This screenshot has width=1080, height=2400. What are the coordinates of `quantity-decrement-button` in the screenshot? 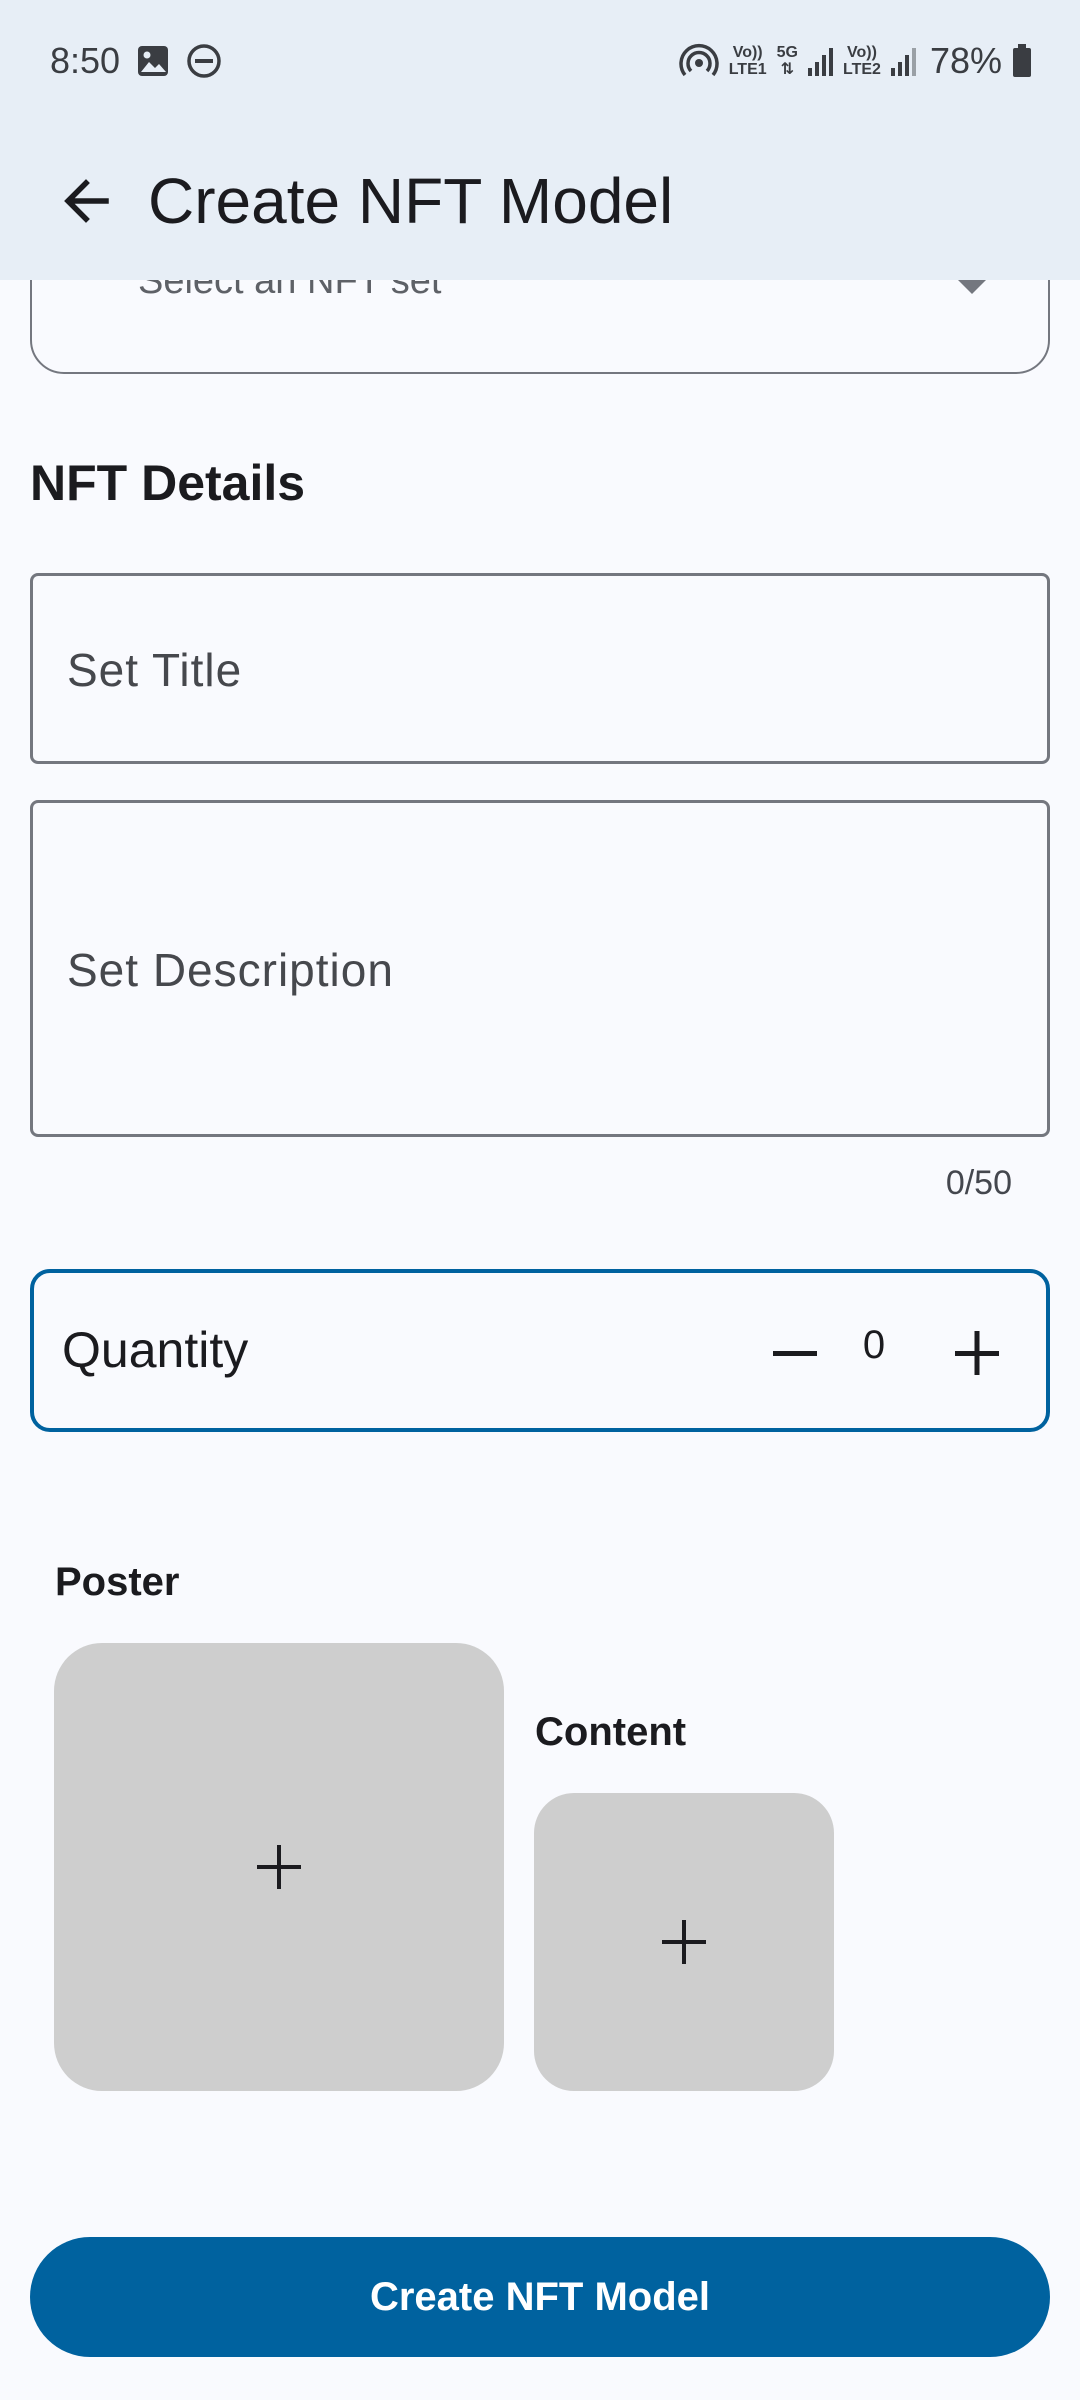 It's located at (795, 1353).